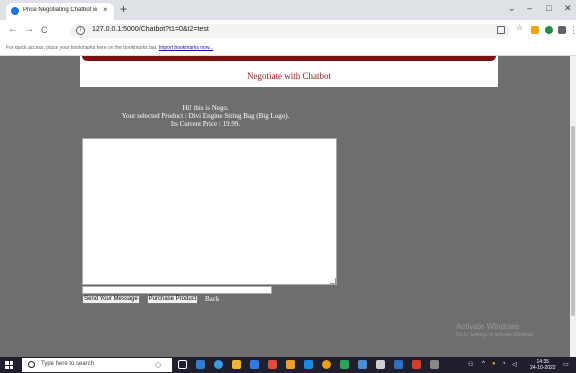  What do you see at coordinates (9, 365) in the screenshot?
I see `windows-start-icon` at bounding box center [9, 365].